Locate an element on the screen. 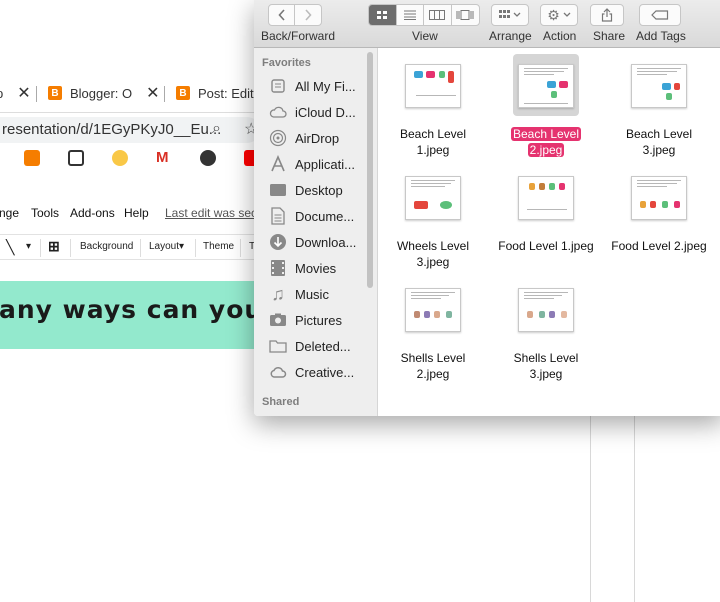 Image resolution: width=720 pixels, height=602 pixels. gmail-bookmark-icon: M is located at coordinates (164, 158).